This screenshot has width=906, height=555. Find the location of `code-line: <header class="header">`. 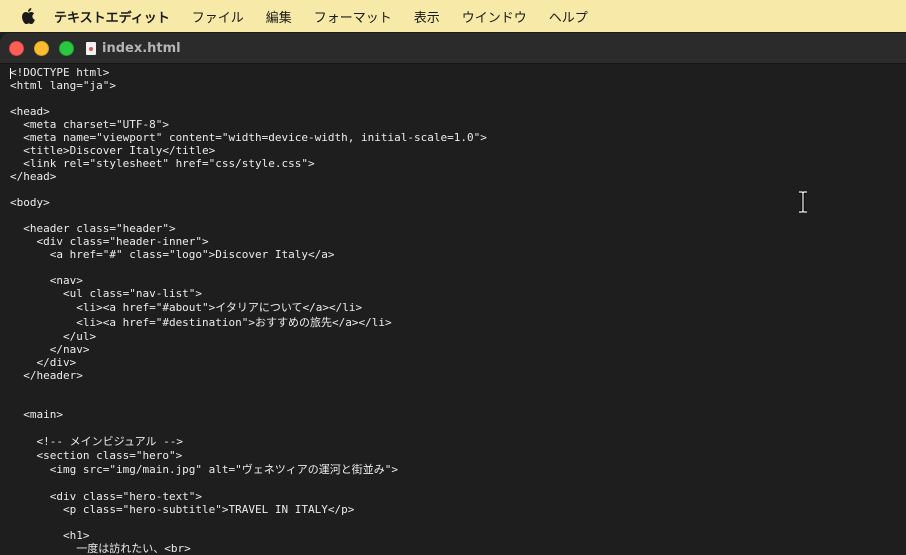

code-line: <header class="header"> is located at coordinates (93, 228).